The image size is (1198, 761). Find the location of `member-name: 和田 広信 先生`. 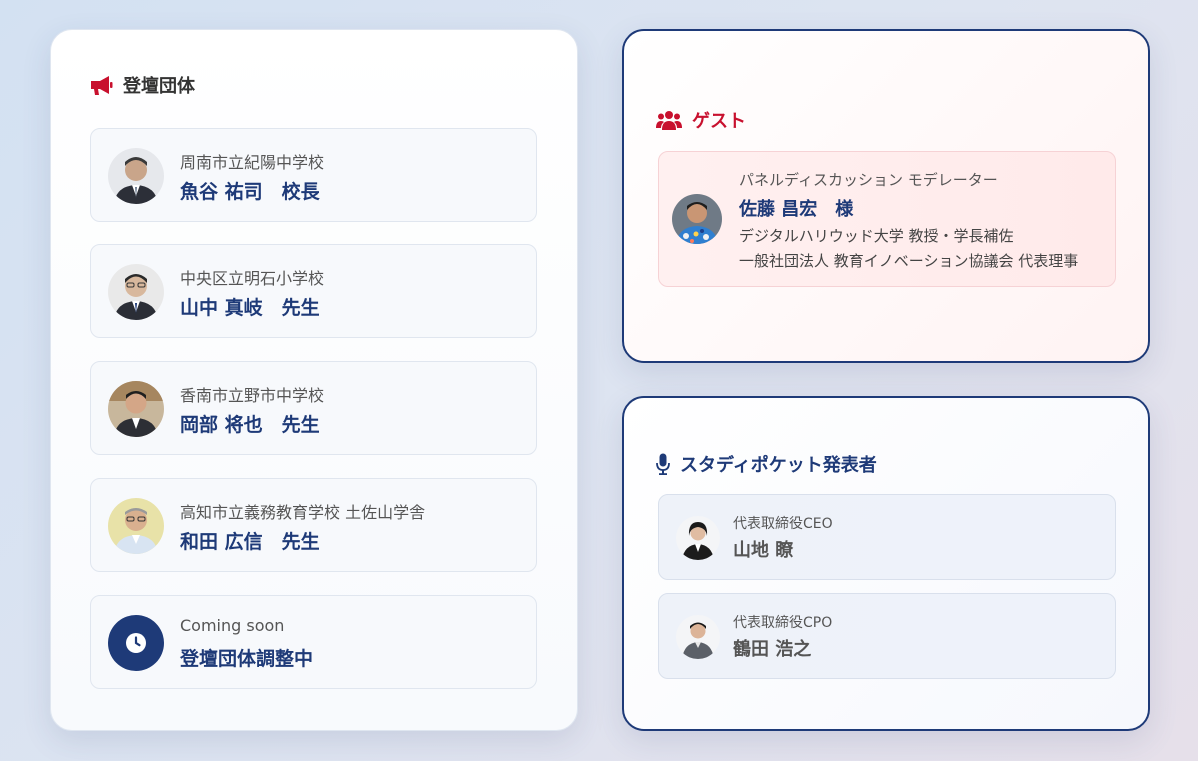

member-name: 和田 広信 先生 is located at coordinates (250, 542).